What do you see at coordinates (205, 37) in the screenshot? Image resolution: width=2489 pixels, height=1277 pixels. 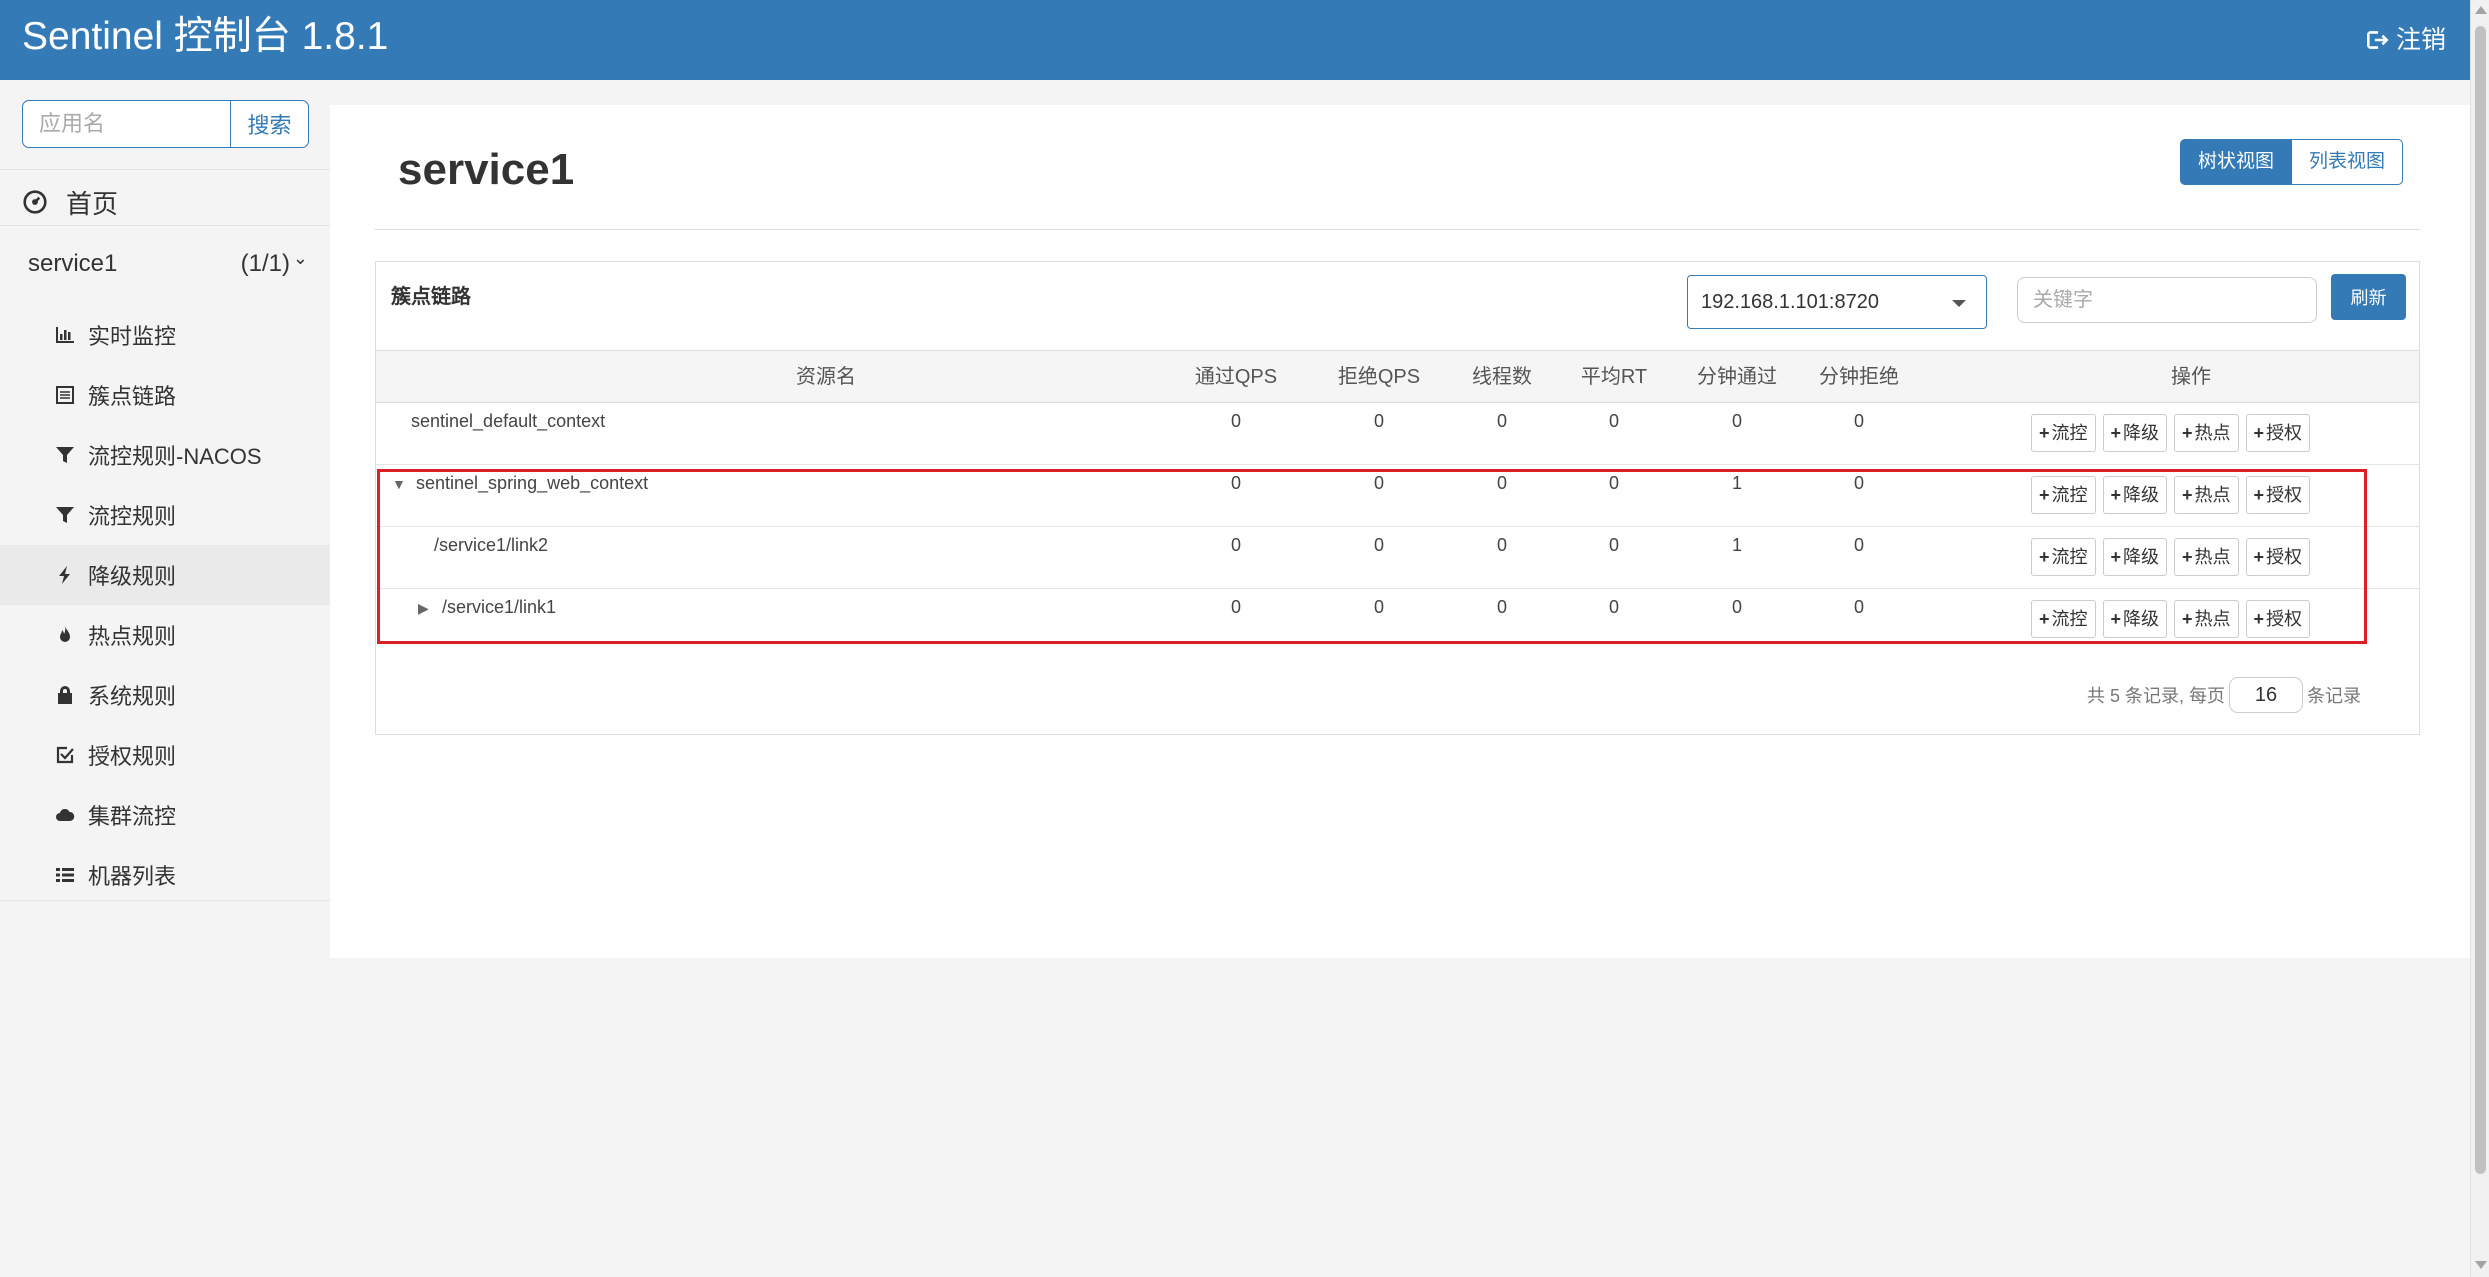 I see `brand-title: Sentinel 控制台 1.8.1` at bounding box center [205, 37].